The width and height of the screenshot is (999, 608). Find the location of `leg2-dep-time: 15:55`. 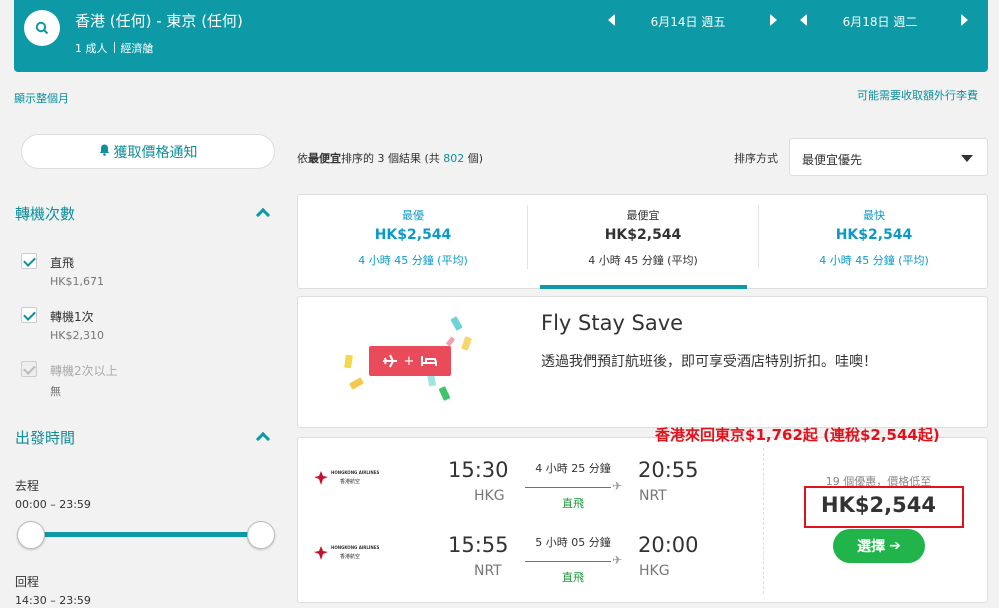

leg2-dep-time: 15:55 is located at coordinates (478, 545).